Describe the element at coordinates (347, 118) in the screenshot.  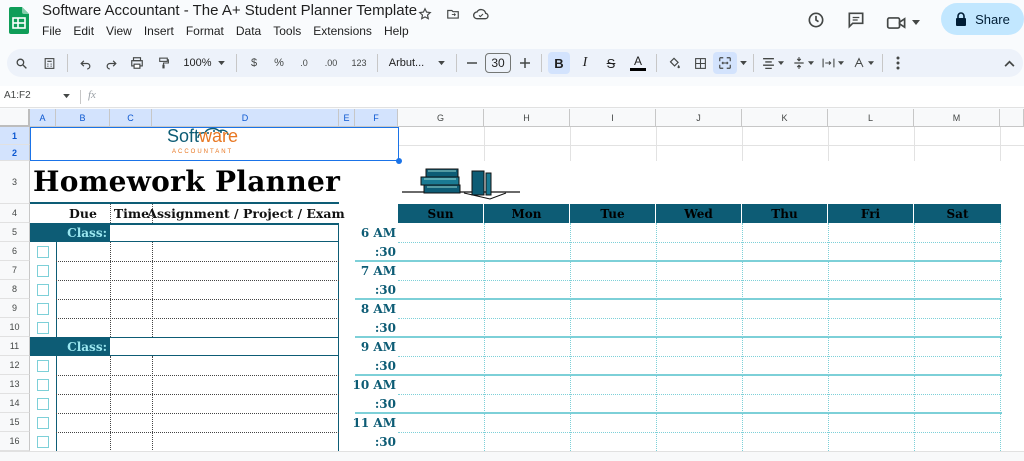
I see `column-header-e: E` at that location.